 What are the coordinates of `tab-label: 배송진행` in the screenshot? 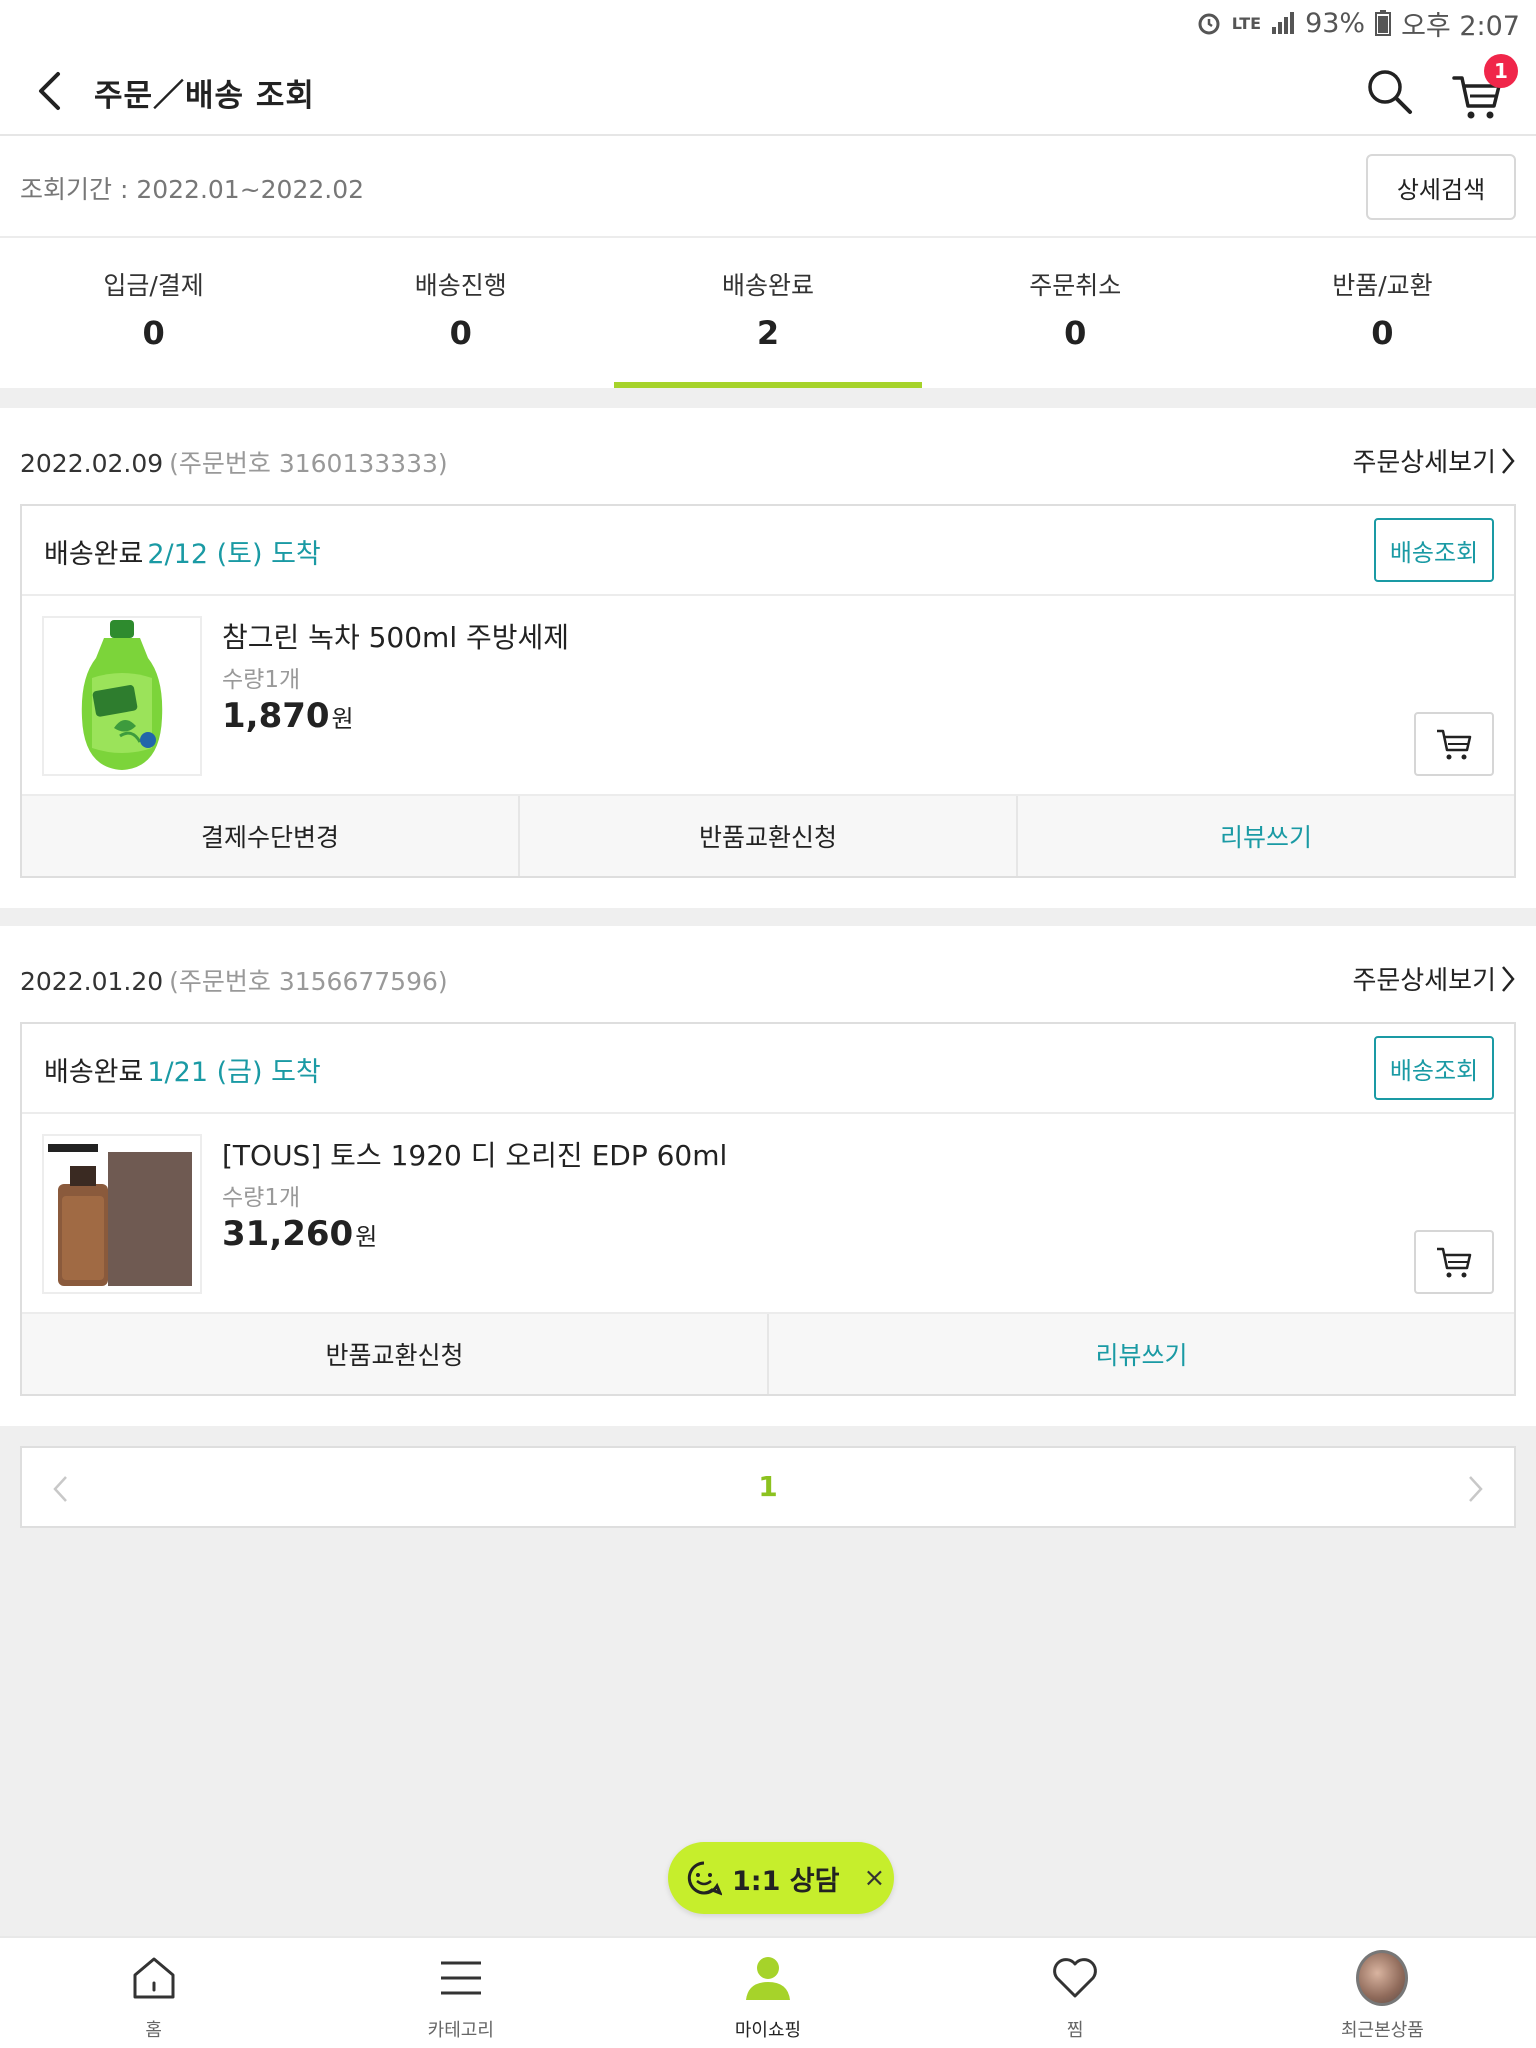 It's located at (460, 285).